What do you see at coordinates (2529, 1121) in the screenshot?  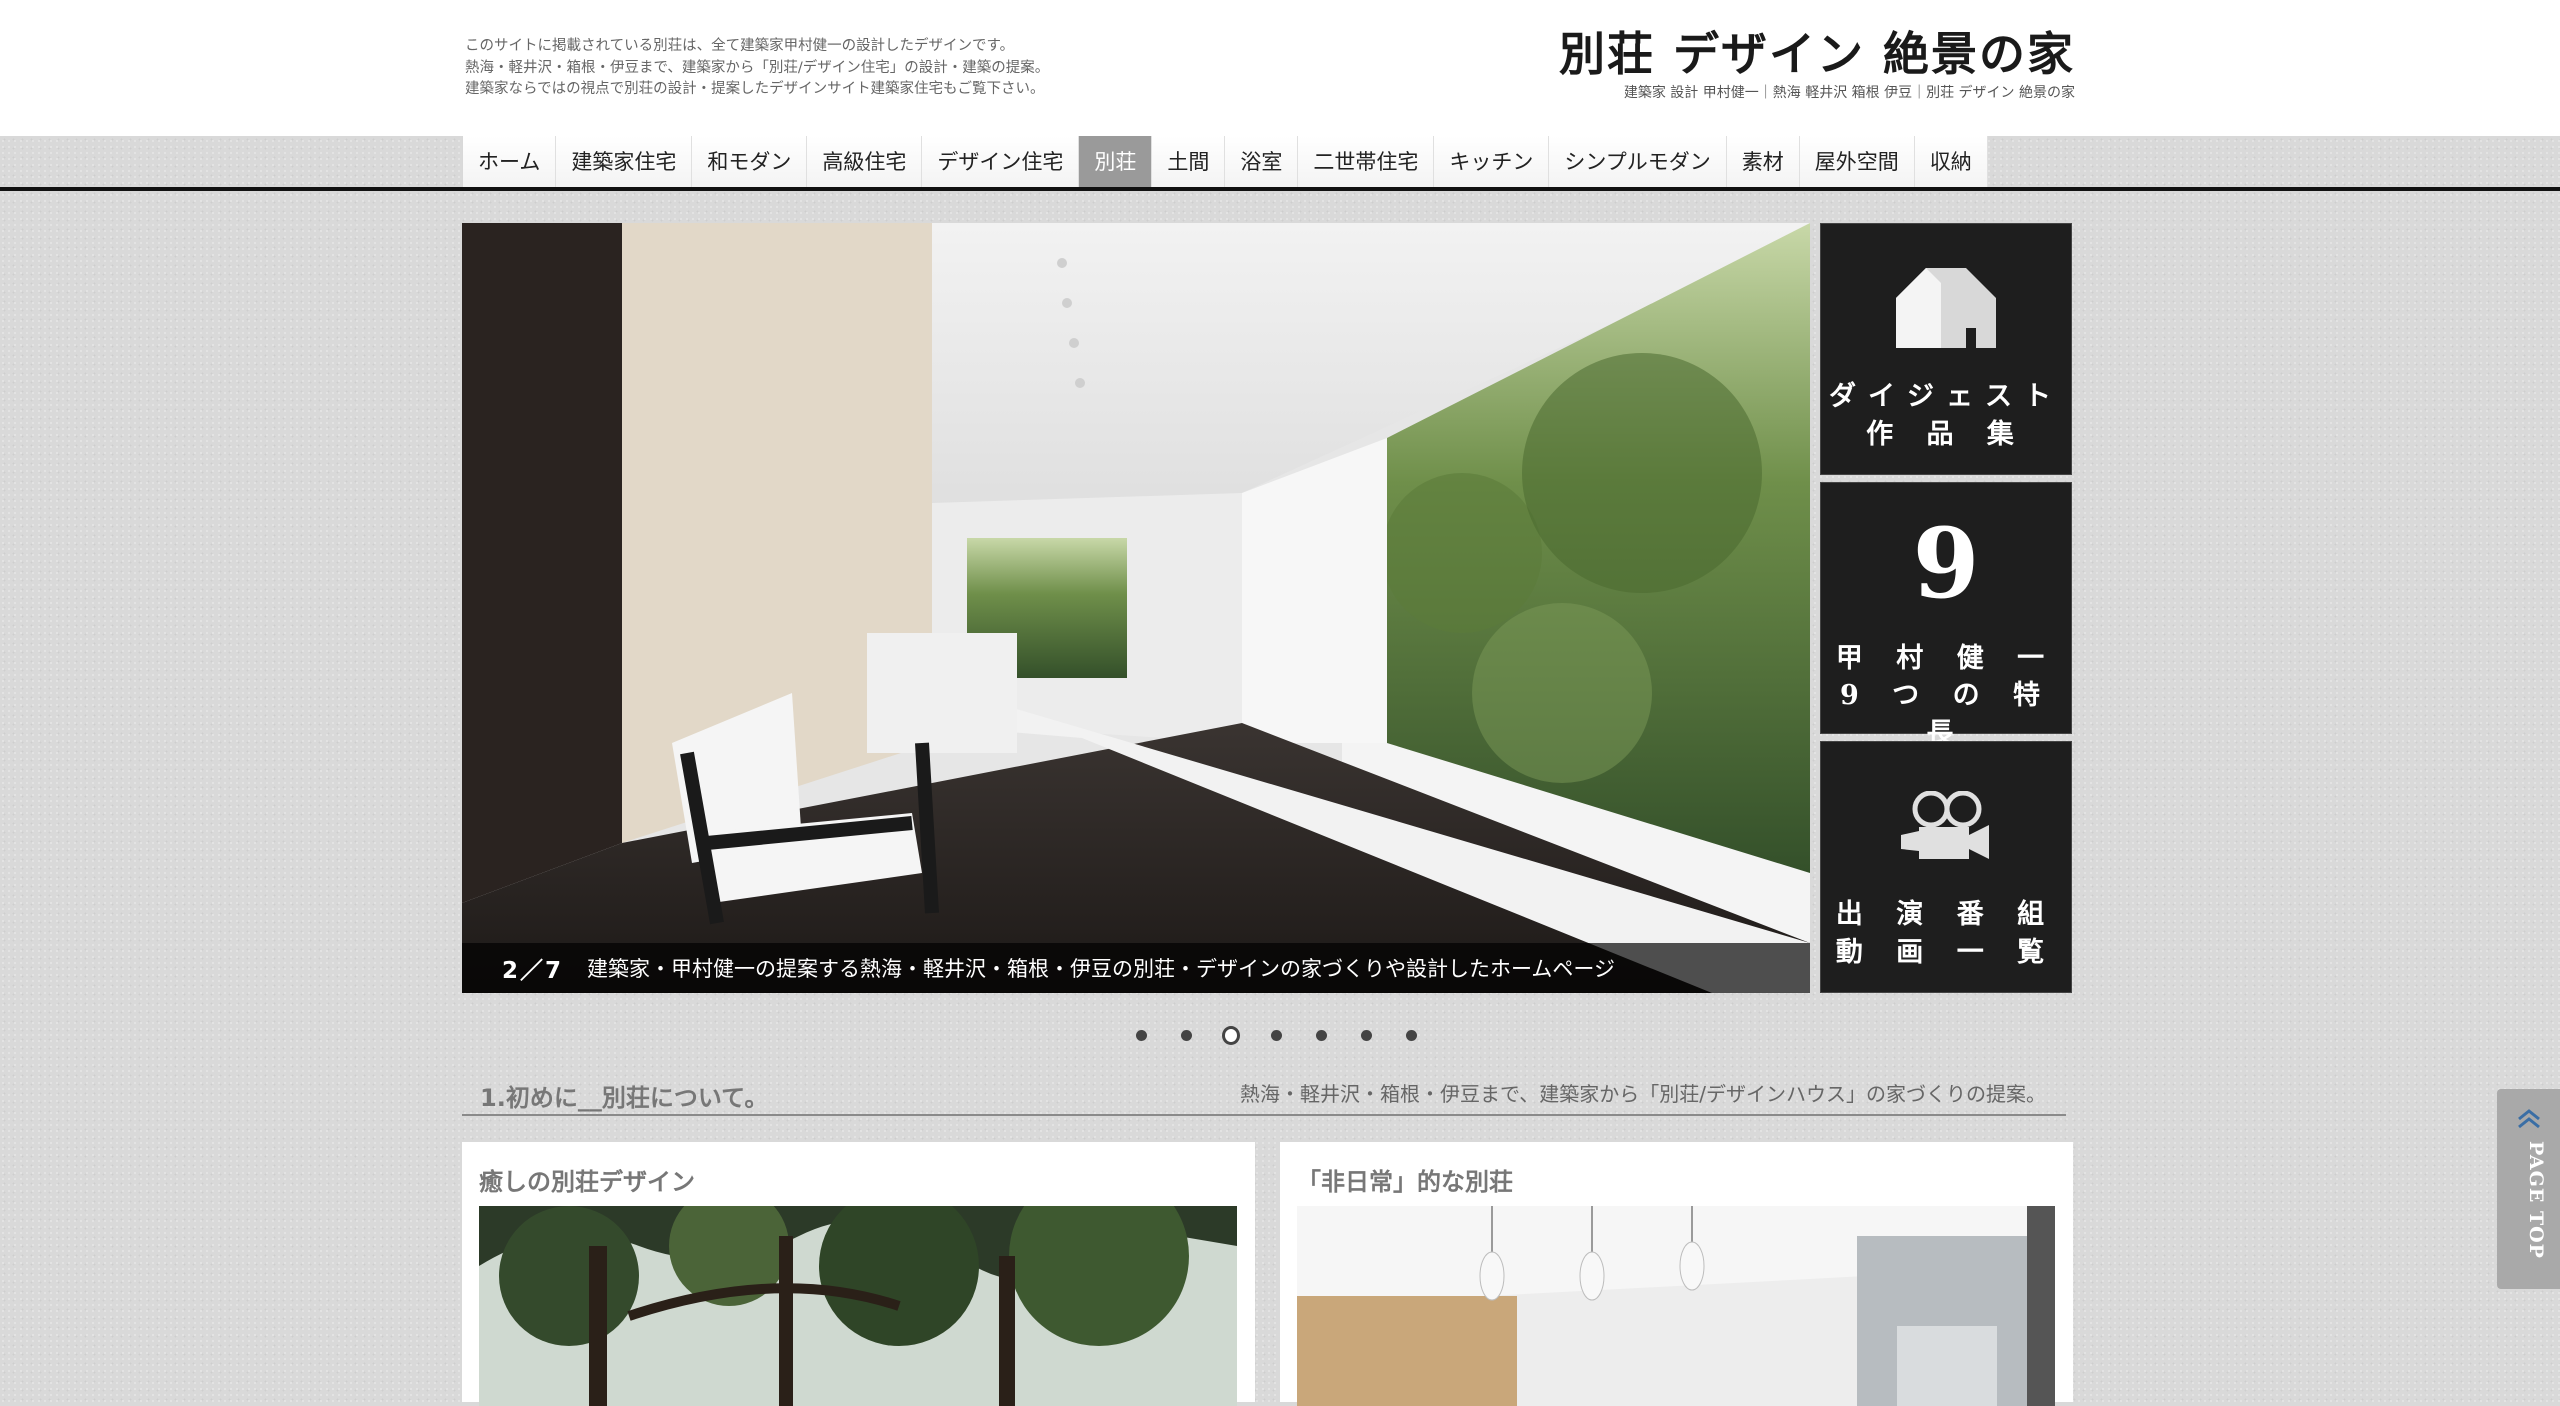 I see `double-chevron-up-icon` at bounding box center [2529, 1121].